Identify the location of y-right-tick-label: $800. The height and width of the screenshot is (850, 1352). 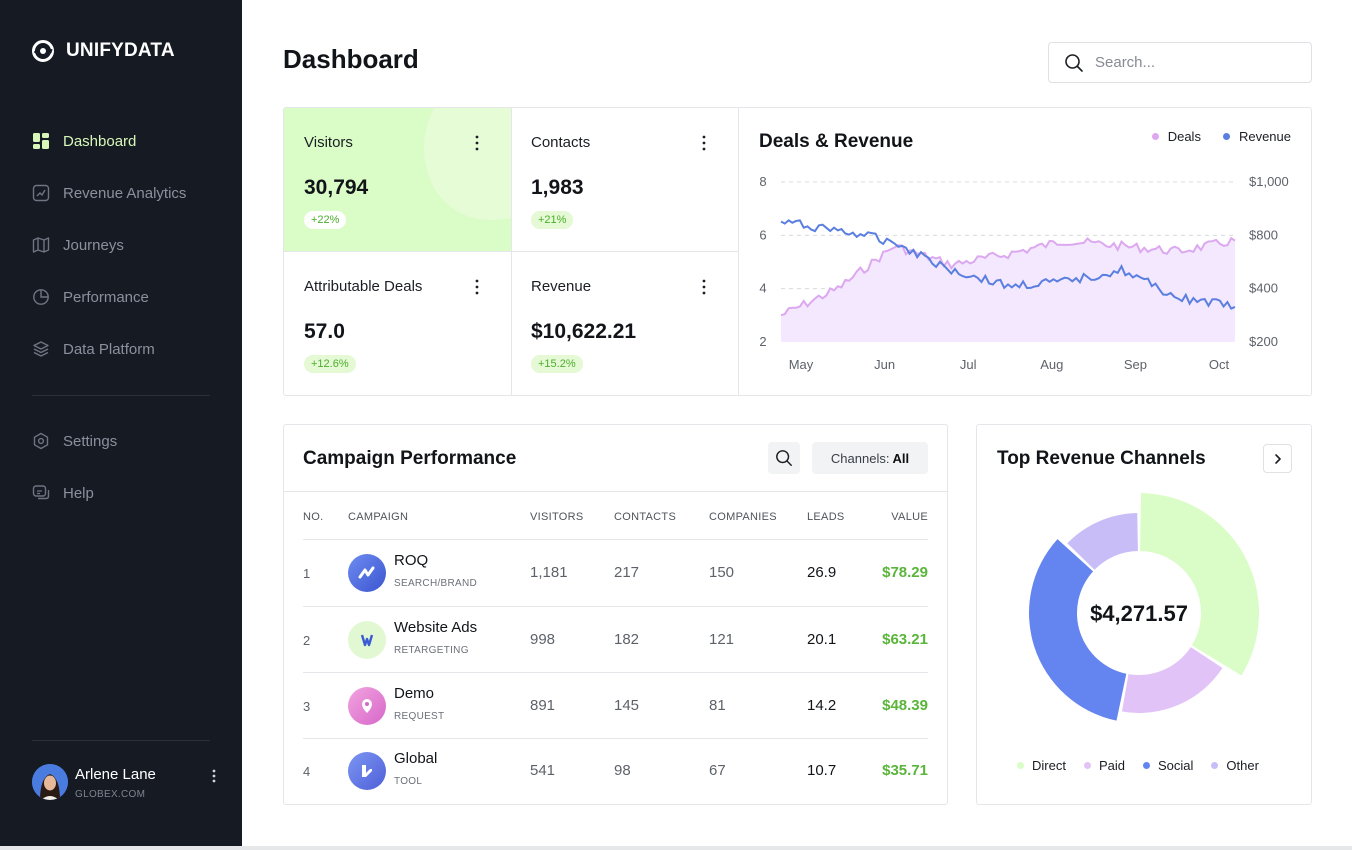
(1263, 234).